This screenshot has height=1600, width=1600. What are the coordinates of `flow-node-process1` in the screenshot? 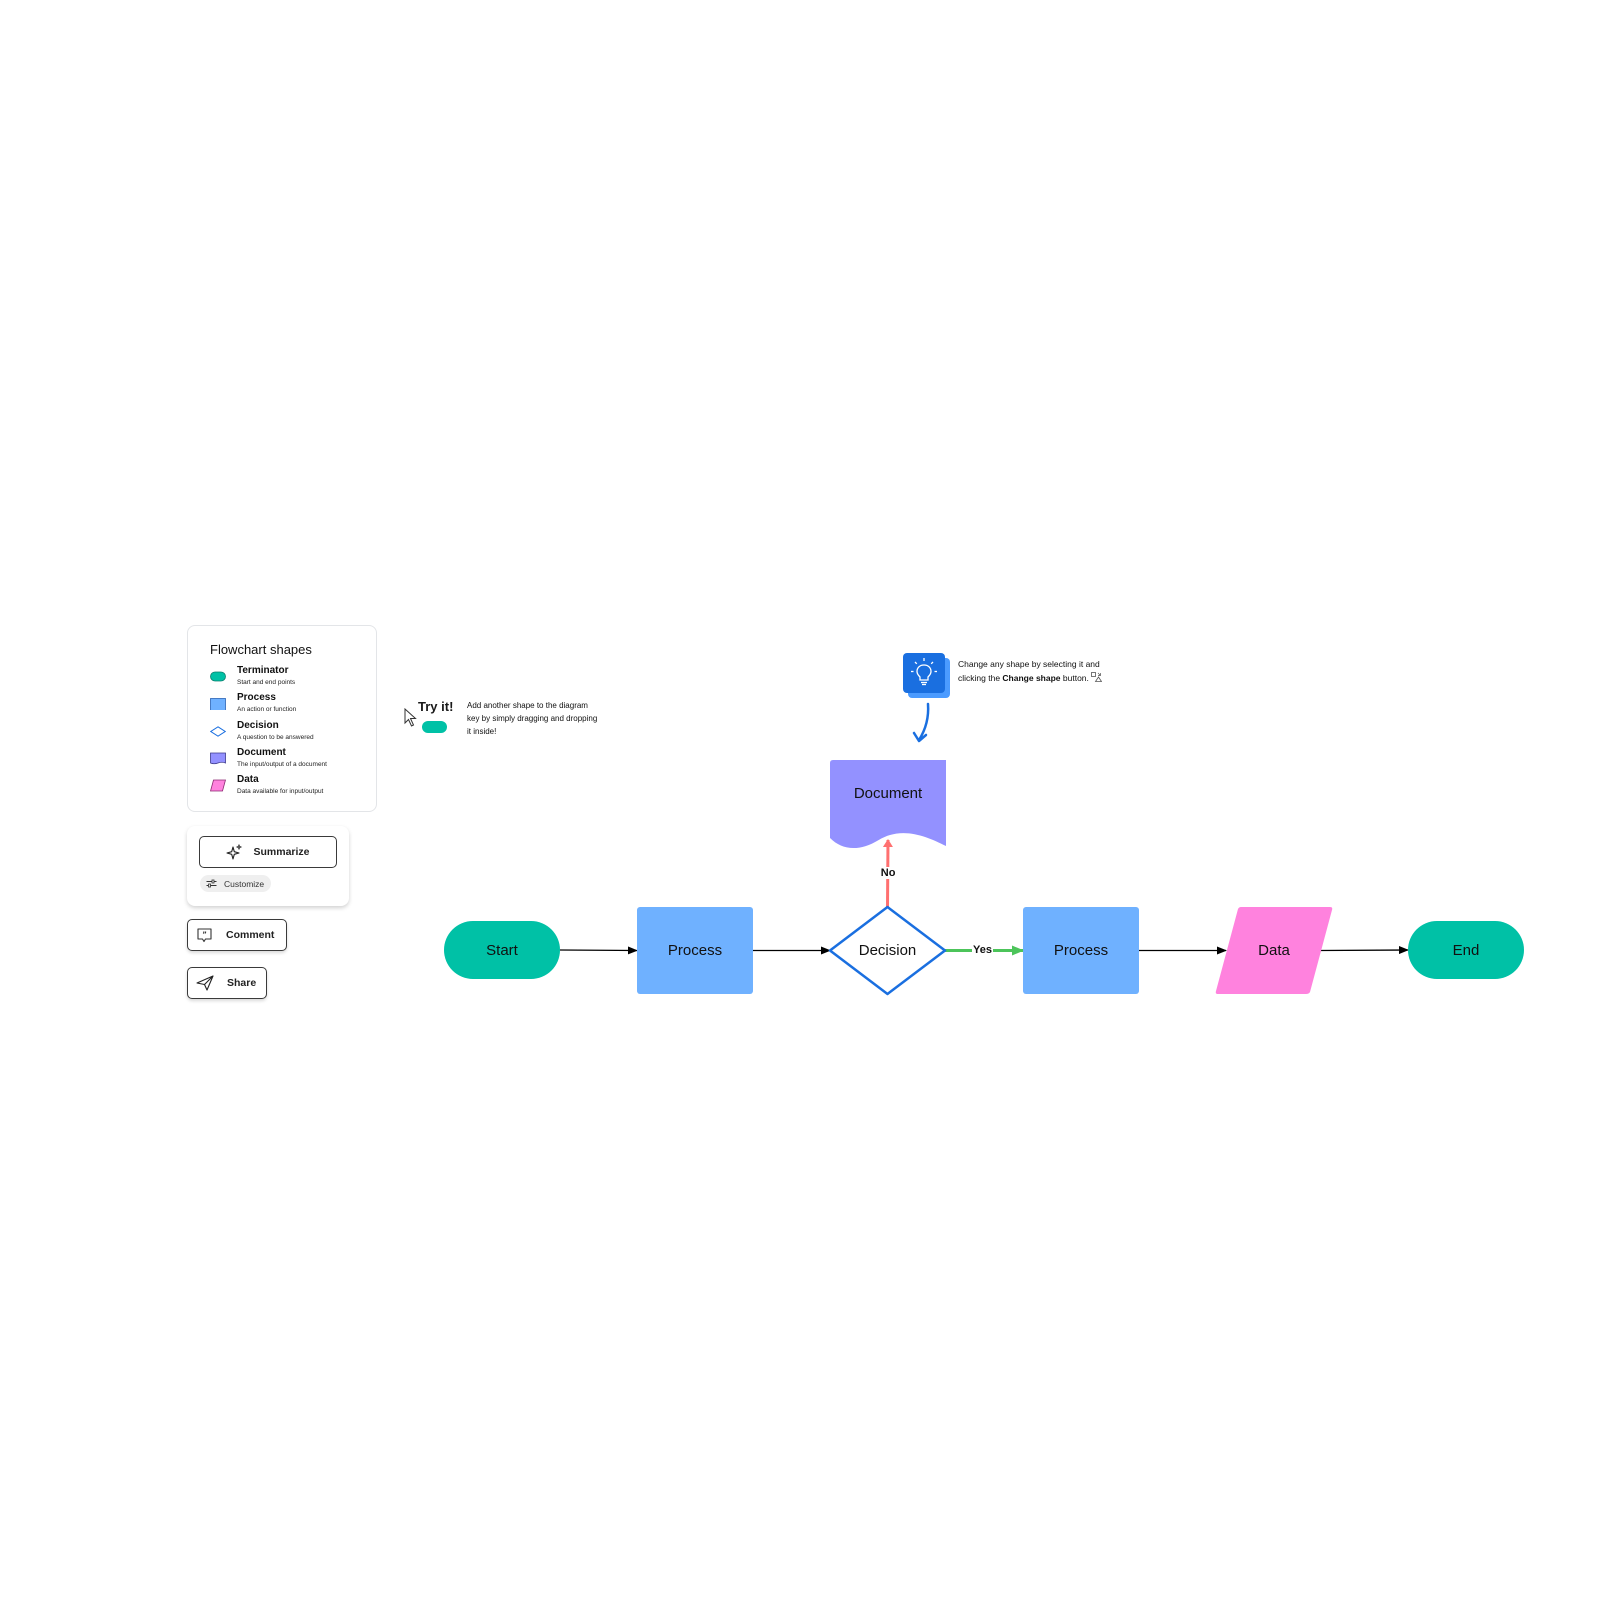 It's located at (695, 950).